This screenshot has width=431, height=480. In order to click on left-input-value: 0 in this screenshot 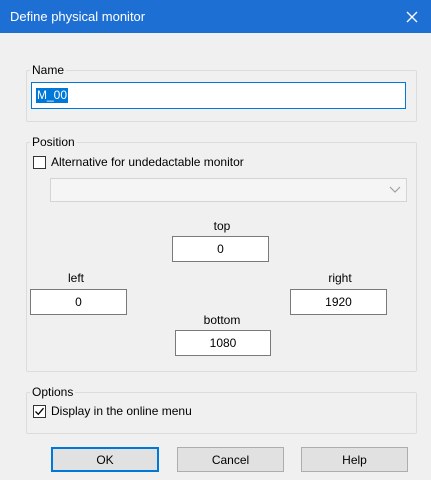, I will do `click(78, 302)`.